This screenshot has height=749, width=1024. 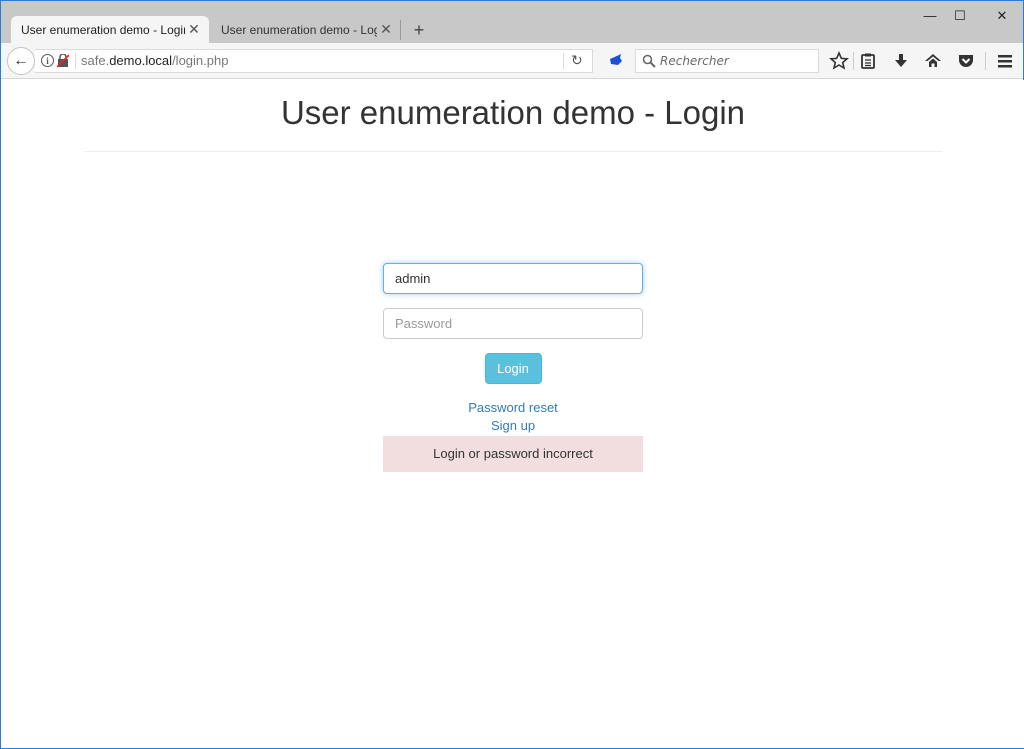 I want to click on header-divider, so click(x=513, y=151).